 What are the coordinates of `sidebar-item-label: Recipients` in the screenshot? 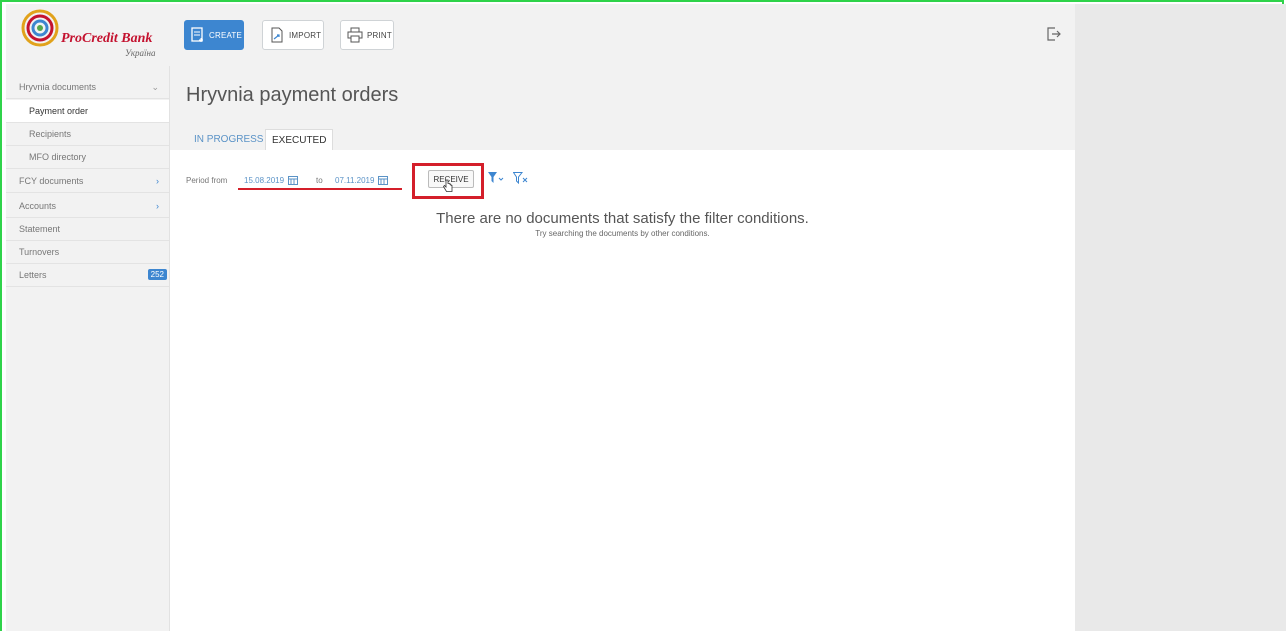 It's located at (50, 134).